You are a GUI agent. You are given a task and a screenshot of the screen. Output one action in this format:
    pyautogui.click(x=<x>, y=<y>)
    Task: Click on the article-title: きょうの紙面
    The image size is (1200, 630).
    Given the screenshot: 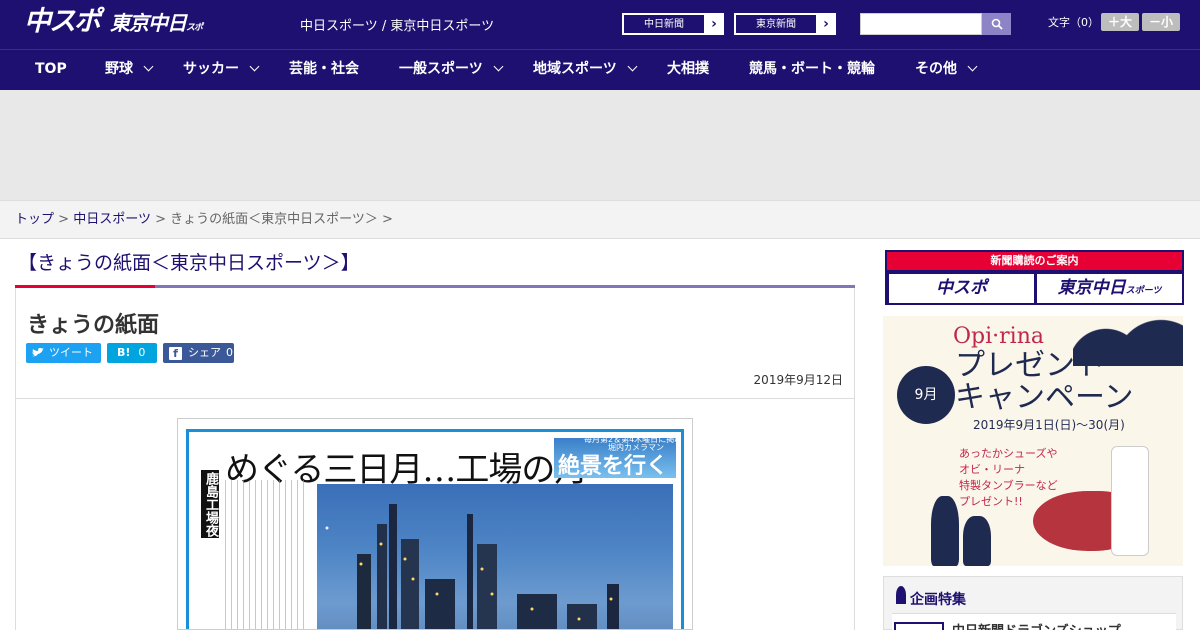 What is the action you would take?
    pyautogui.click(x=93, y=325)
    